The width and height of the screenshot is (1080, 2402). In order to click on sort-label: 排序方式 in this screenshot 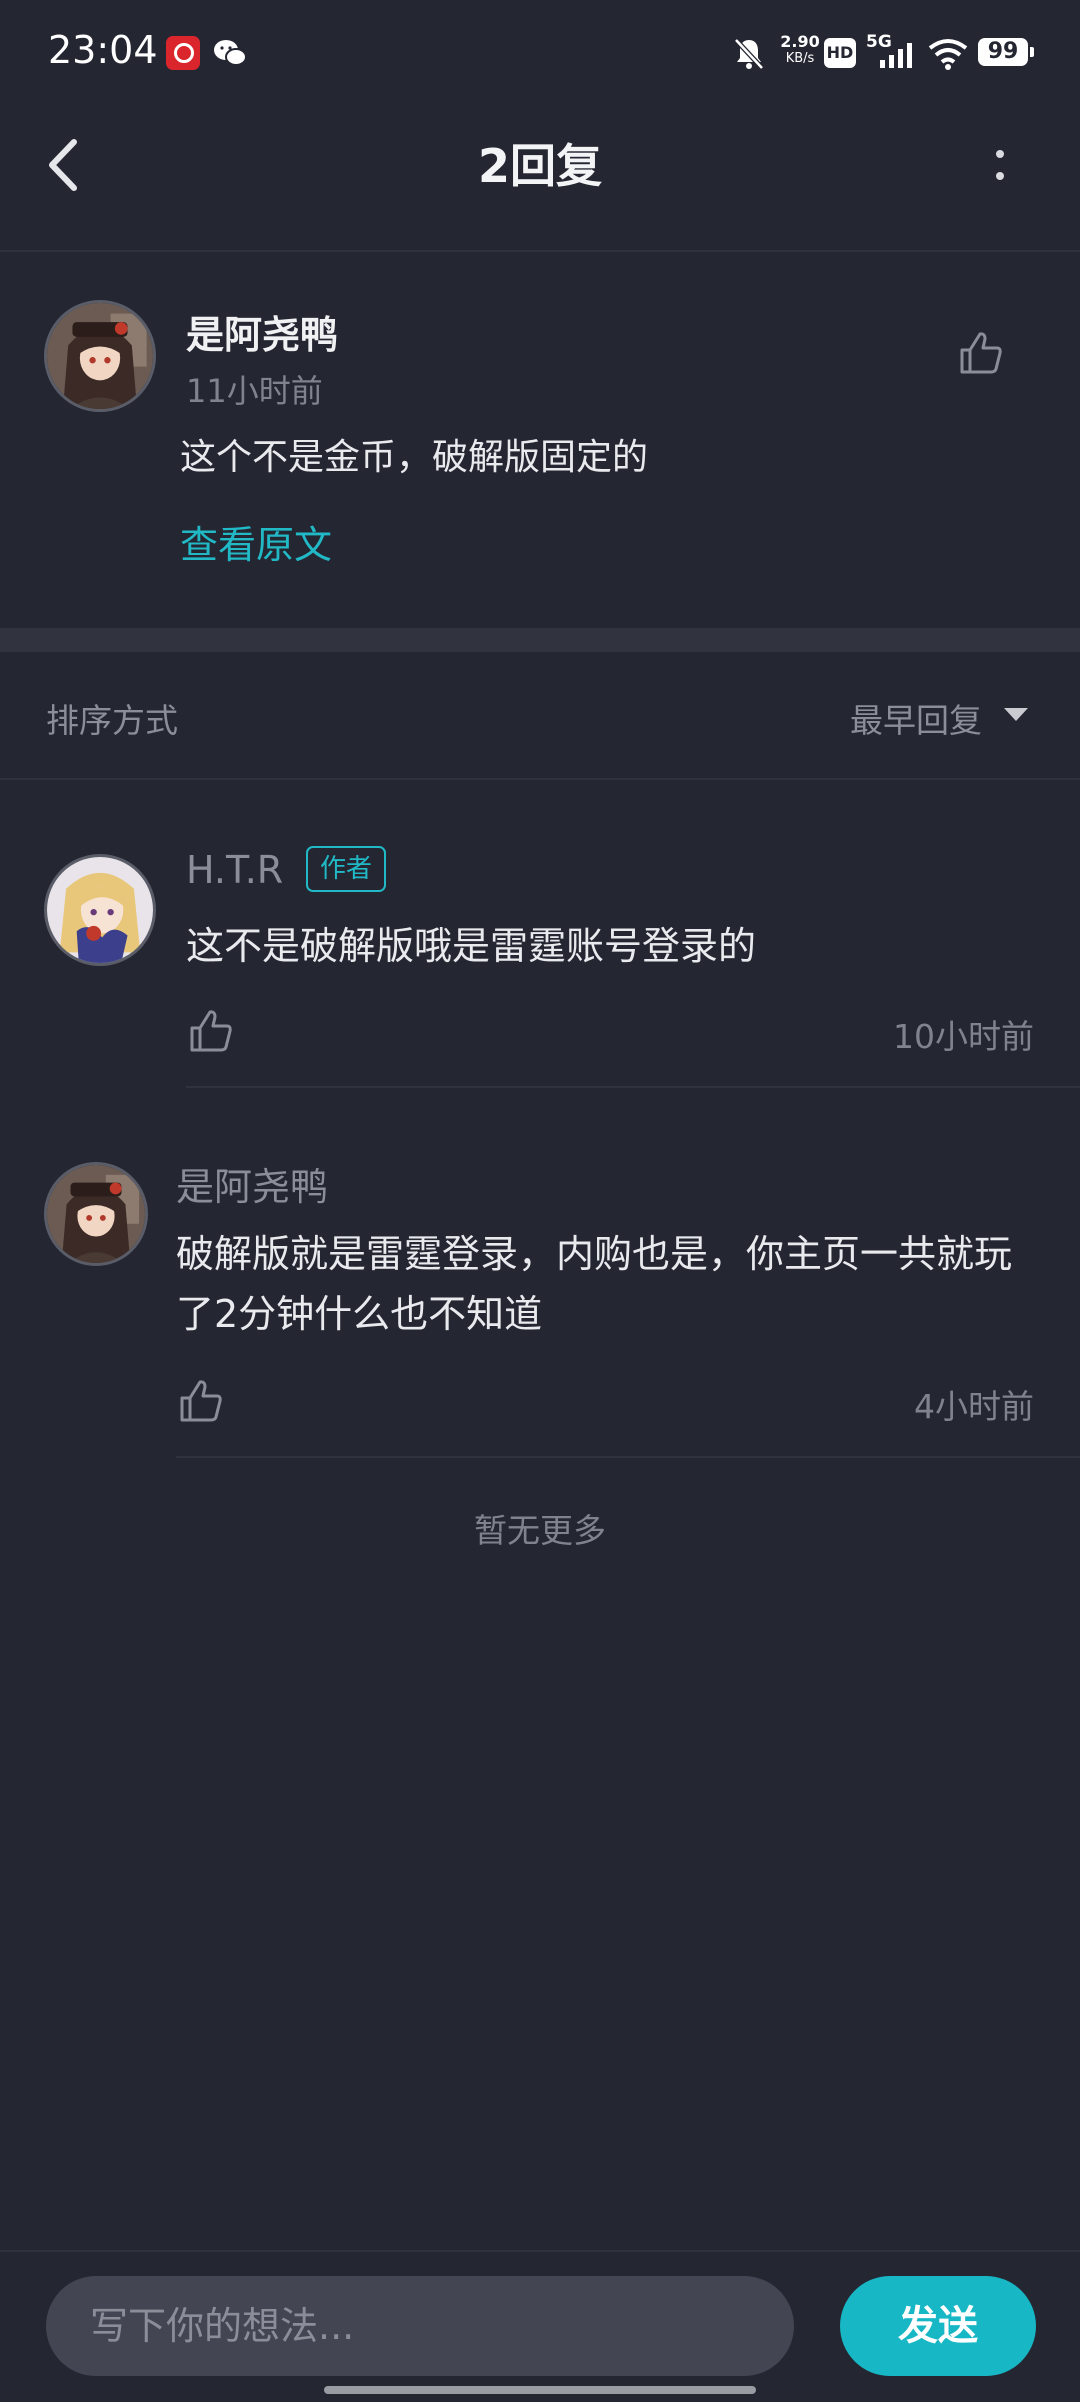, I will do `click(112, 720)`.